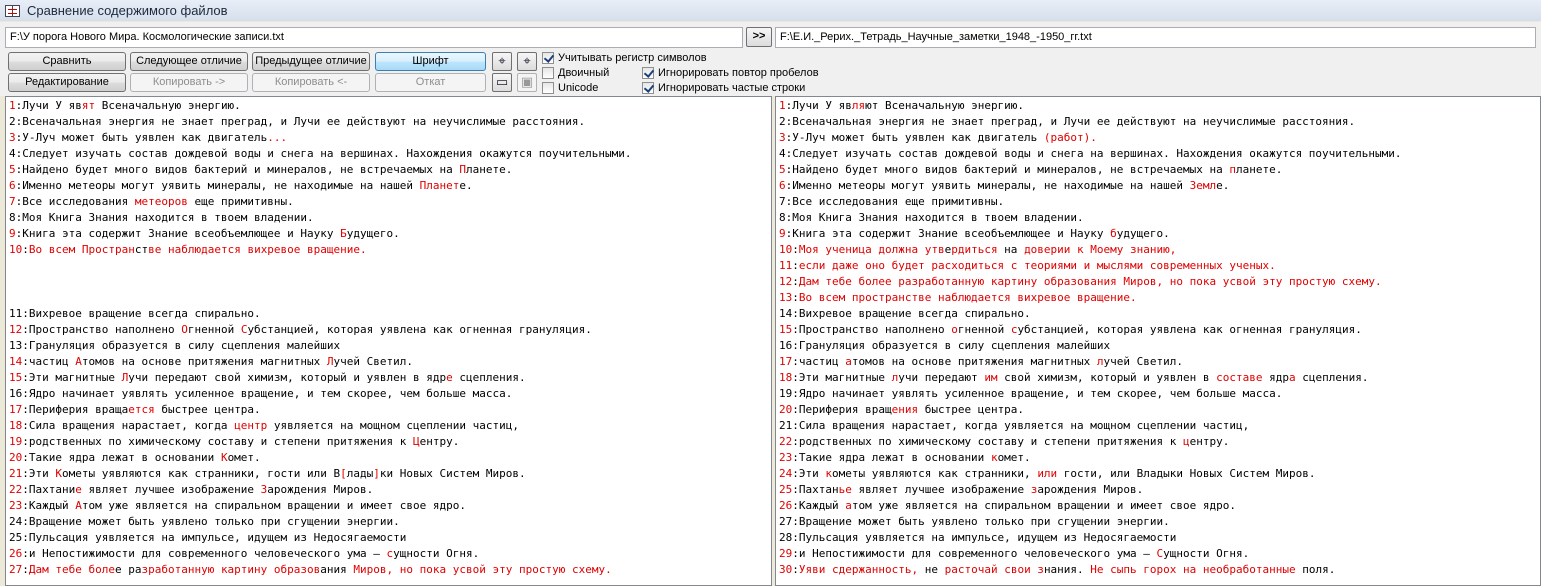 The height and width of the screenshot is (586, 1541). I want to click on text-segment: являет лучшее изображение, so click(171, 489).